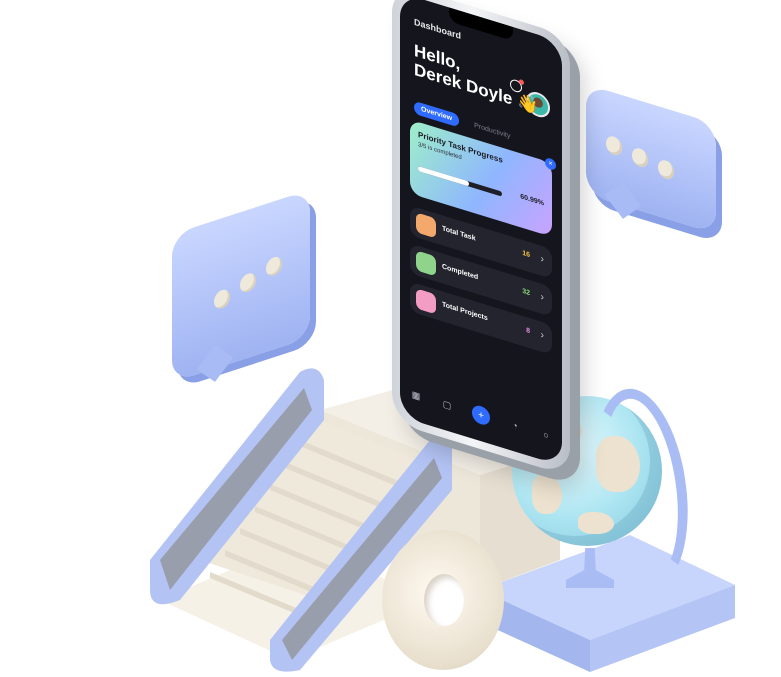  What do you see at coordinates (444, 600) in the screenshot?
I see `donut-hole` at bounding box center [444, 600].